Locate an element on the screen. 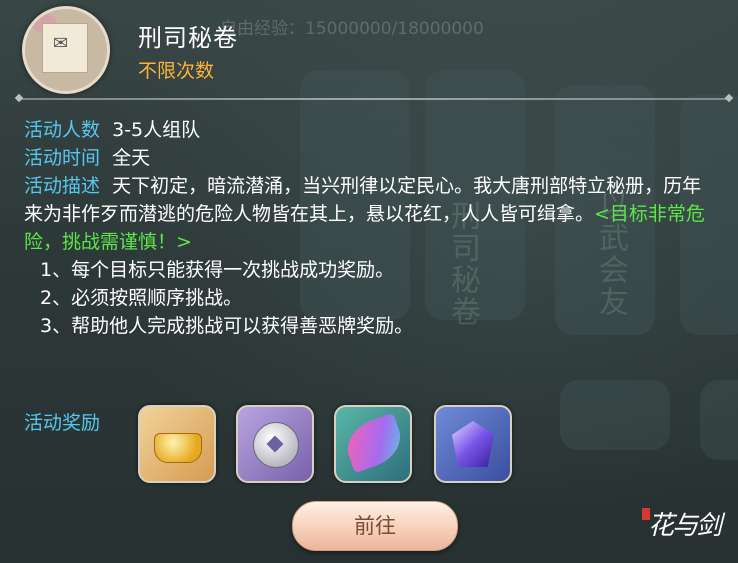 This screenshot has height=563, width=738. time-value: 全天 is located at coordinates (131, 158).